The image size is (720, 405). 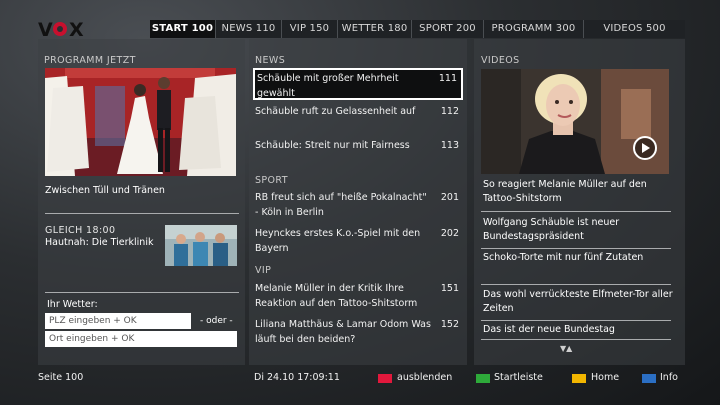 I want to click on or-label: - oder -, so click(x=216, y=321).